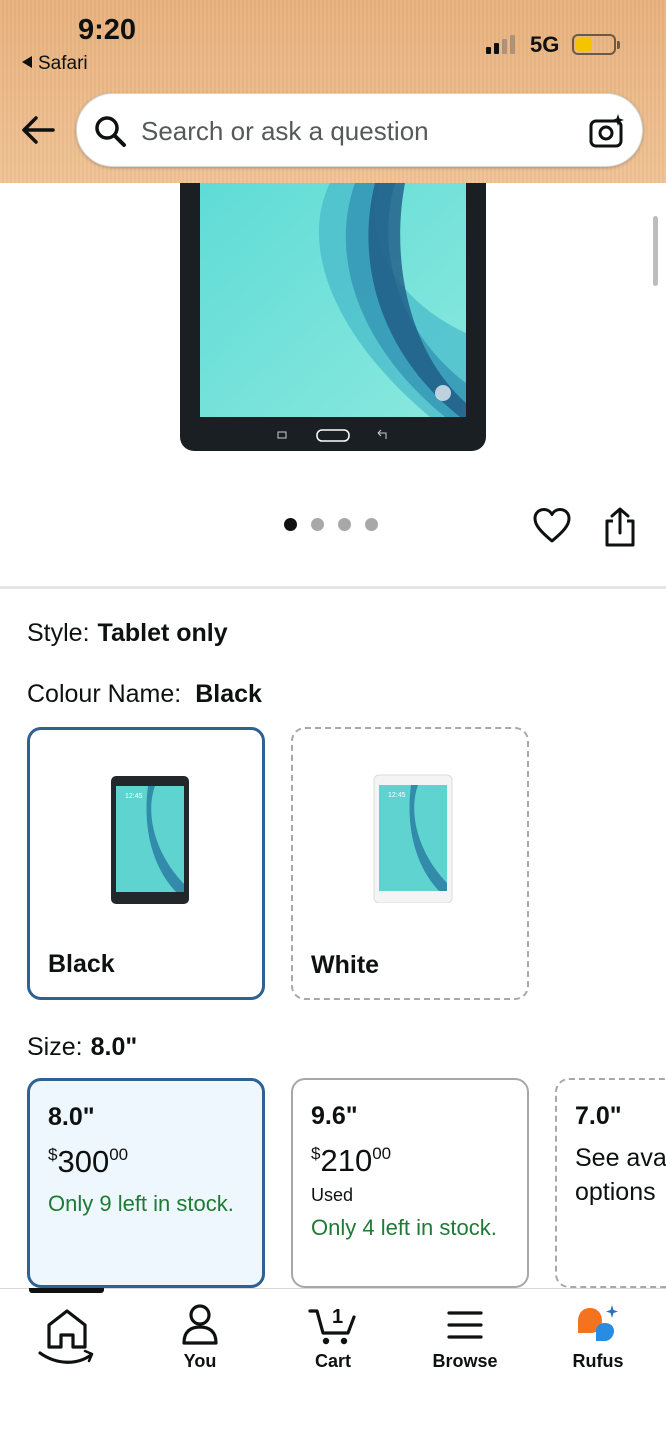 The height and width of the screenshot is (1440, 666). I want to click on style-row: Style: Tablet only, so click(127, 633).